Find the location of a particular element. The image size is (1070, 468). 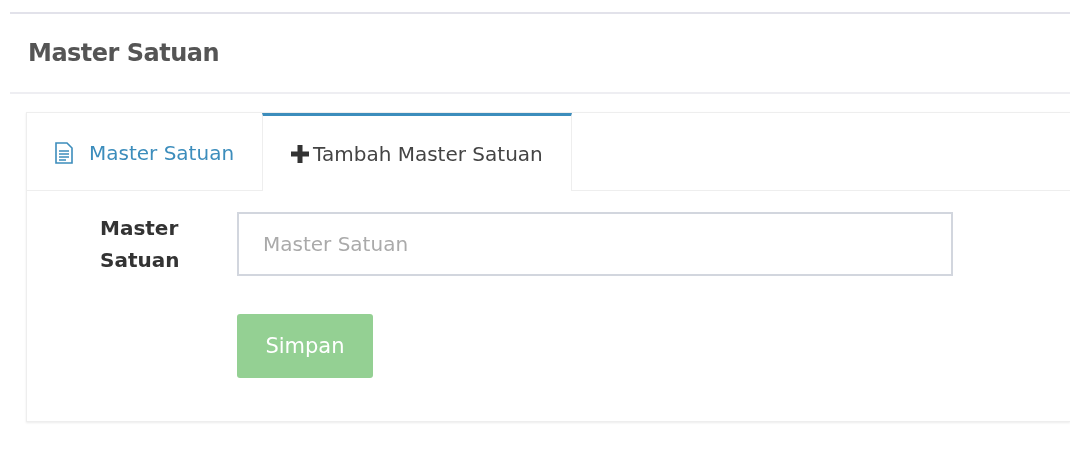

tab: Tambah Master Satuan is located at coordinates (417, 152).